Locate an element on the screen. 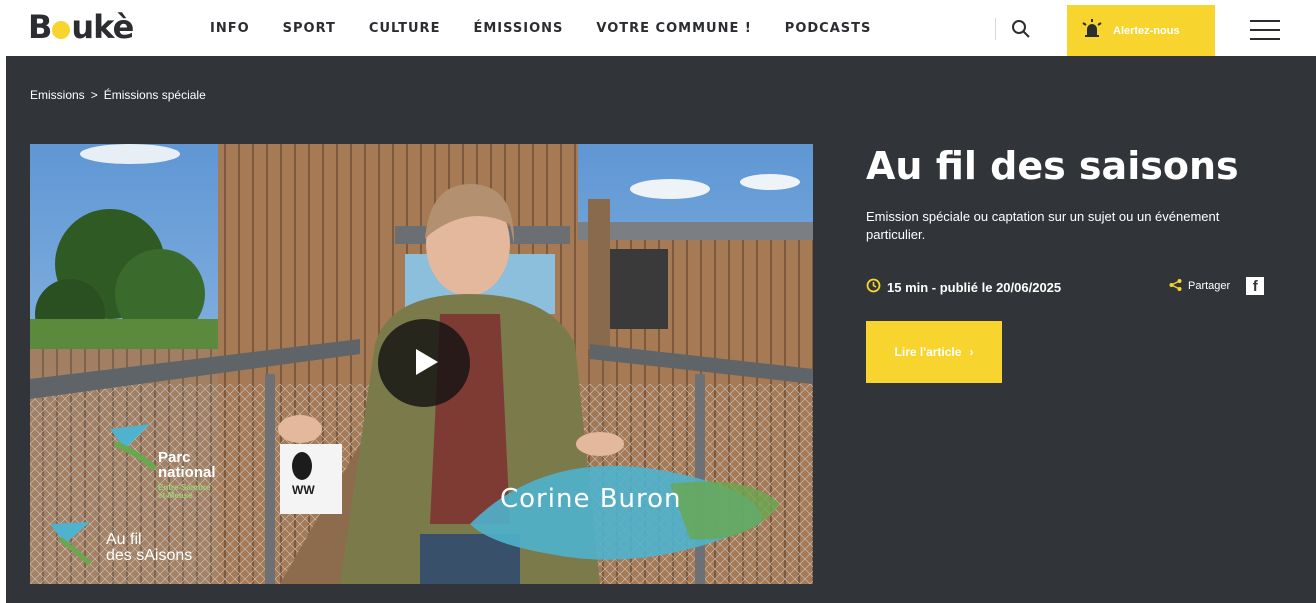 This screenshot has width=1316, height=603. page-title: Au fil des saisons is located at coordinates (1052, 166).